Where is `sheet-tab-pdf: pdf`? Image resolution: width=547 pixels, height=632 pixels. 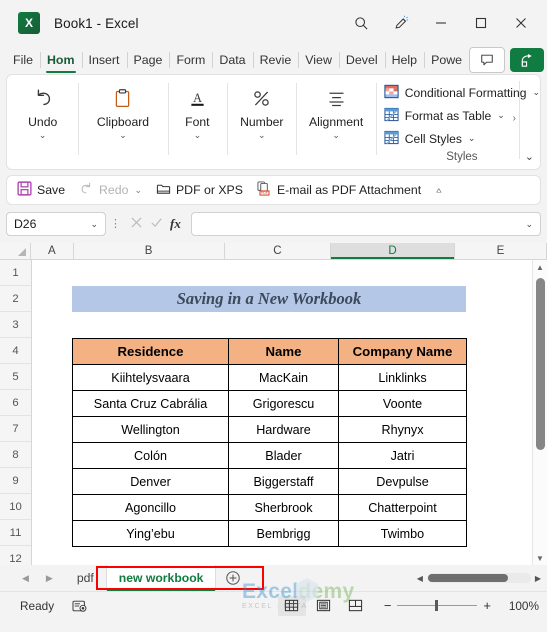
sheet-tab-pdf: pdf is located at coordinates (85, 578).